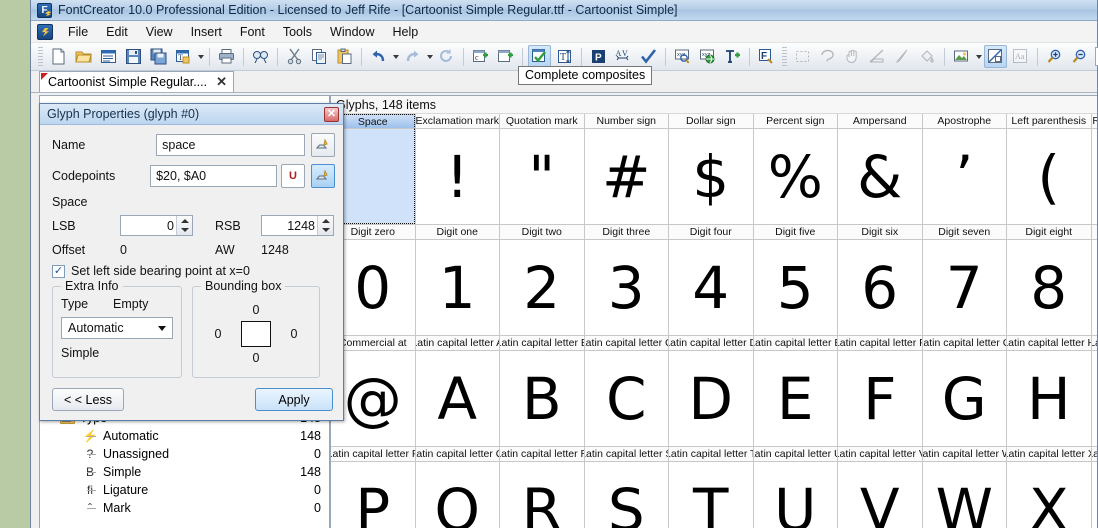  Describe the element at coordinates (395, 57) in the screenshot. I see `undo-dropdown-caret` at that location.